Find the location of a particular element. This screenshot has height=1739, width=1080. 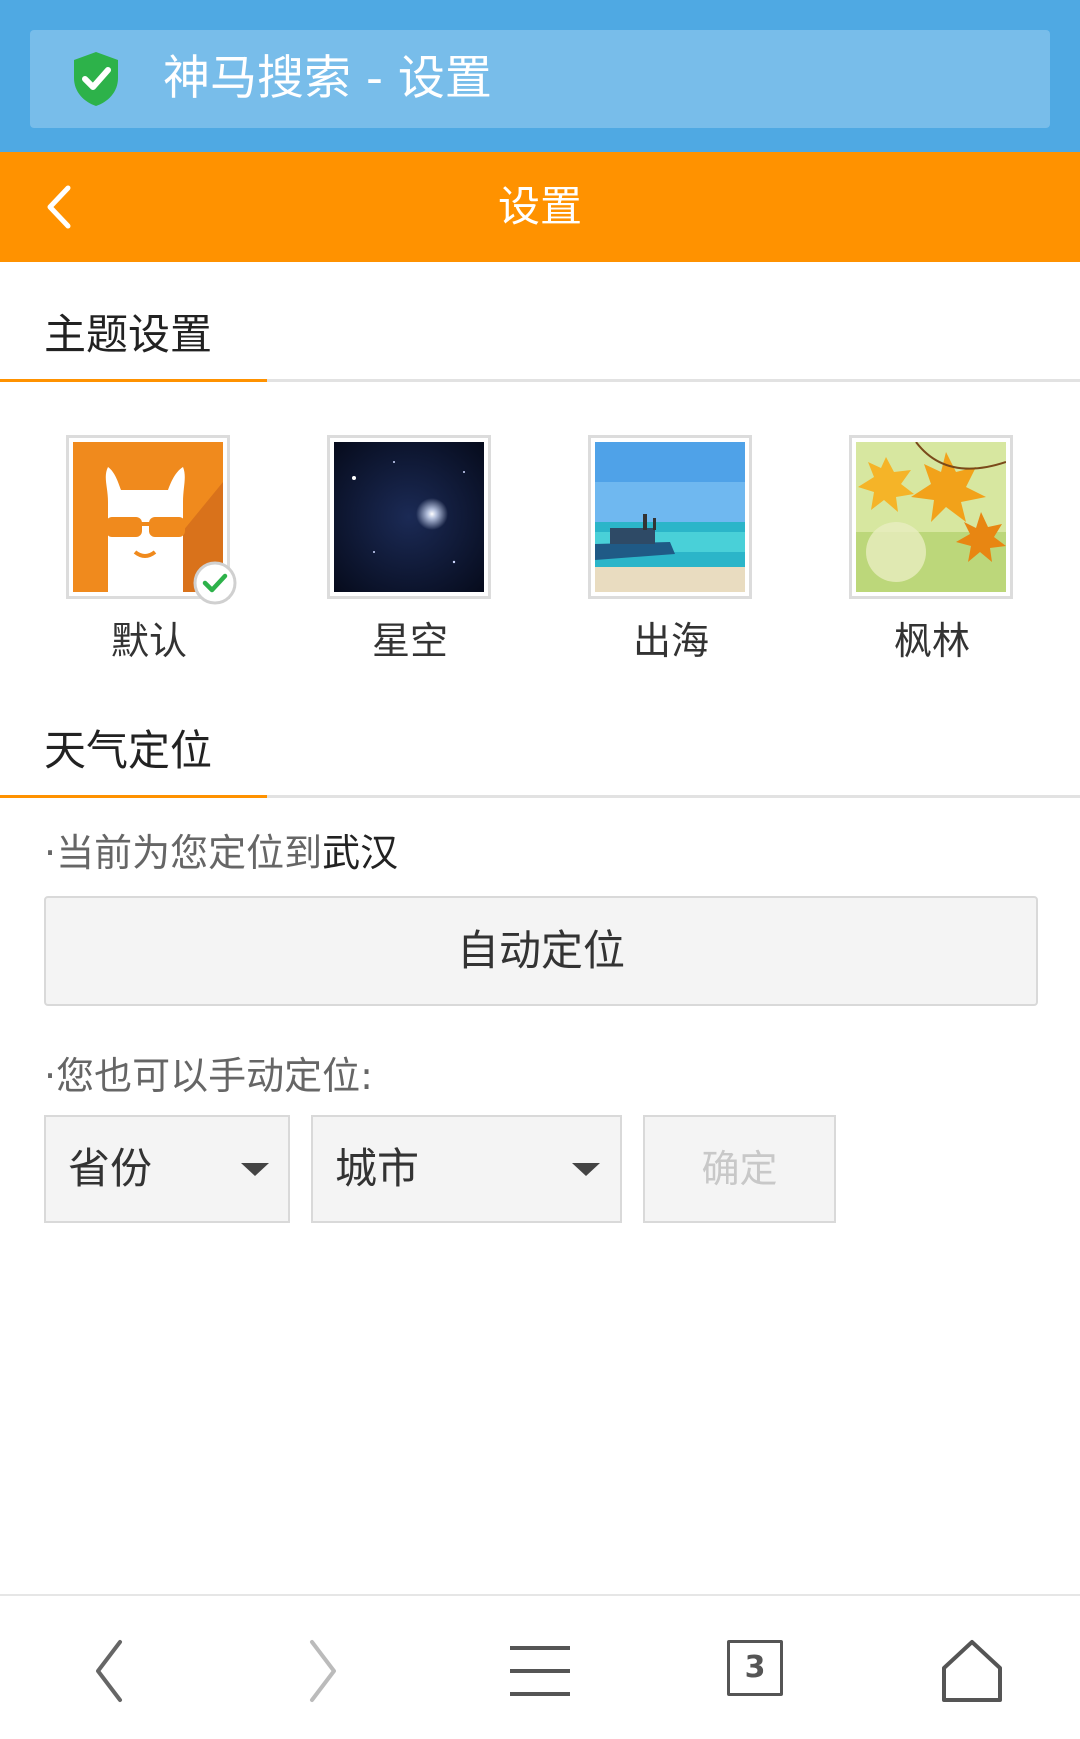

current-location-prefix: ·当前为您定位到 is located at coordinates (183, 853).